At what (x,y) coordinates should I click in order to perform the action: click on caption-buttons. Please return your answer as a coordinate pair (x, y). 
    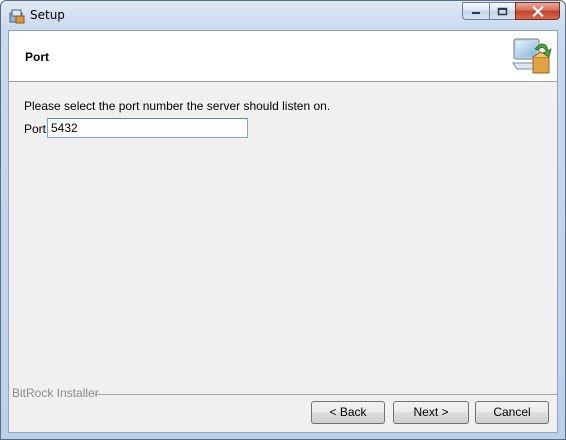
    Looking at the image, I should click on (511, 11).